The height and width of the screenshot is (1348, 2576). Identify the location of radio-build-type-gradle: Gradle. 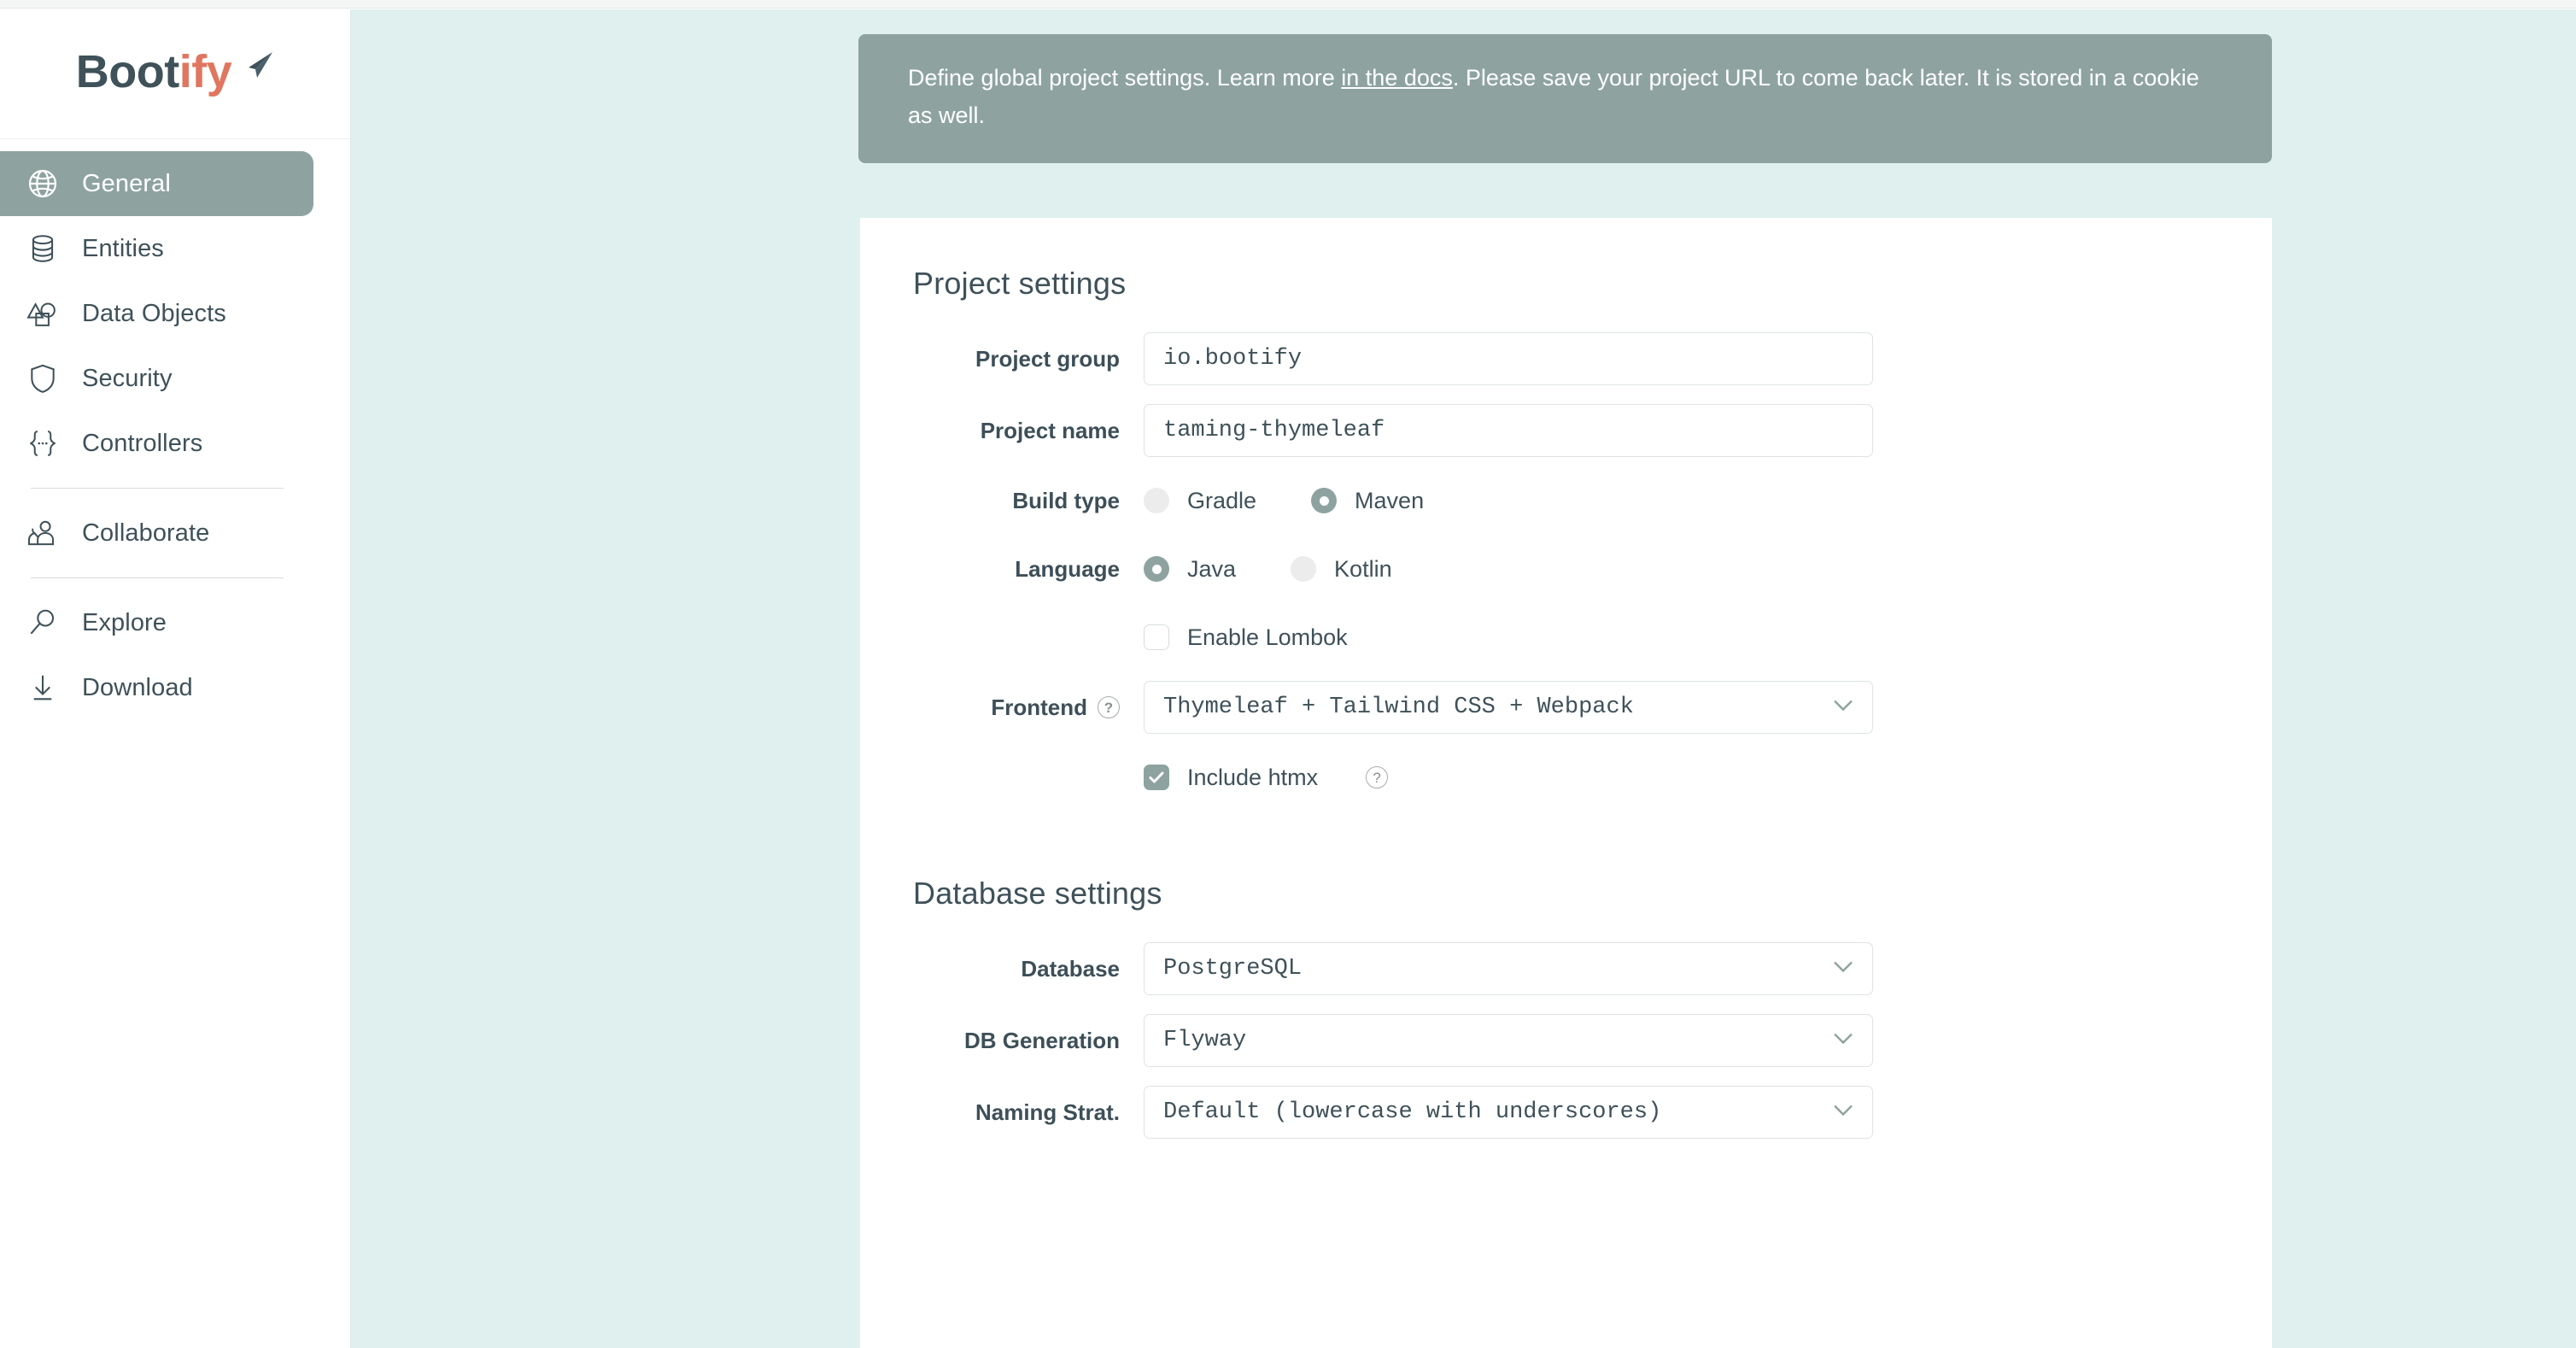
(1200, 501).